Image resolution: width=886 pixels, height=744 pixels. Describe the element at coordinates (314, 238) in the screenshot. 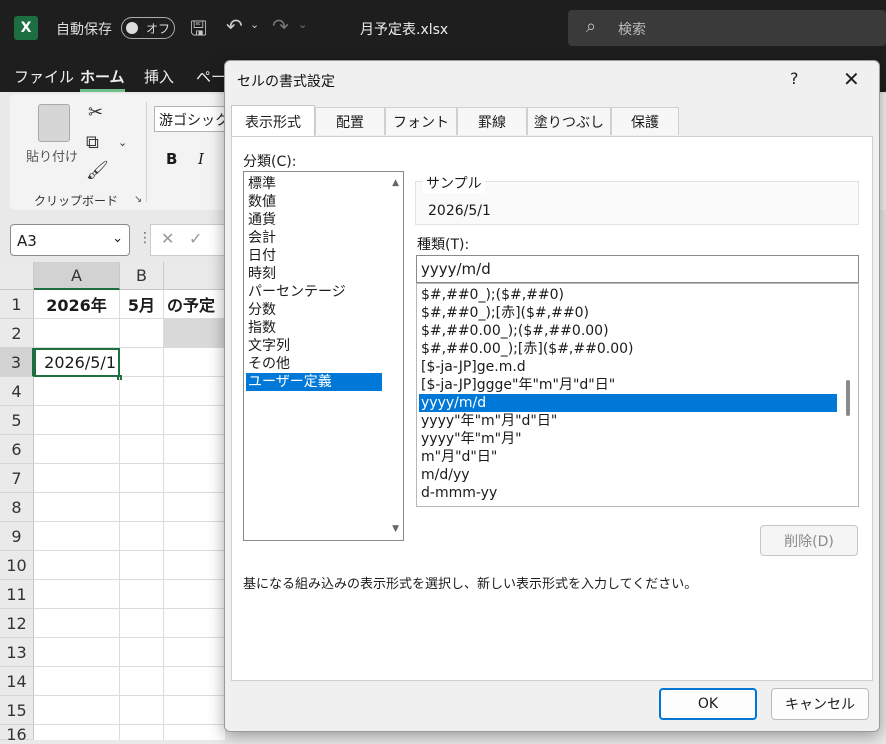

I see `category-item: 会計` at that location.